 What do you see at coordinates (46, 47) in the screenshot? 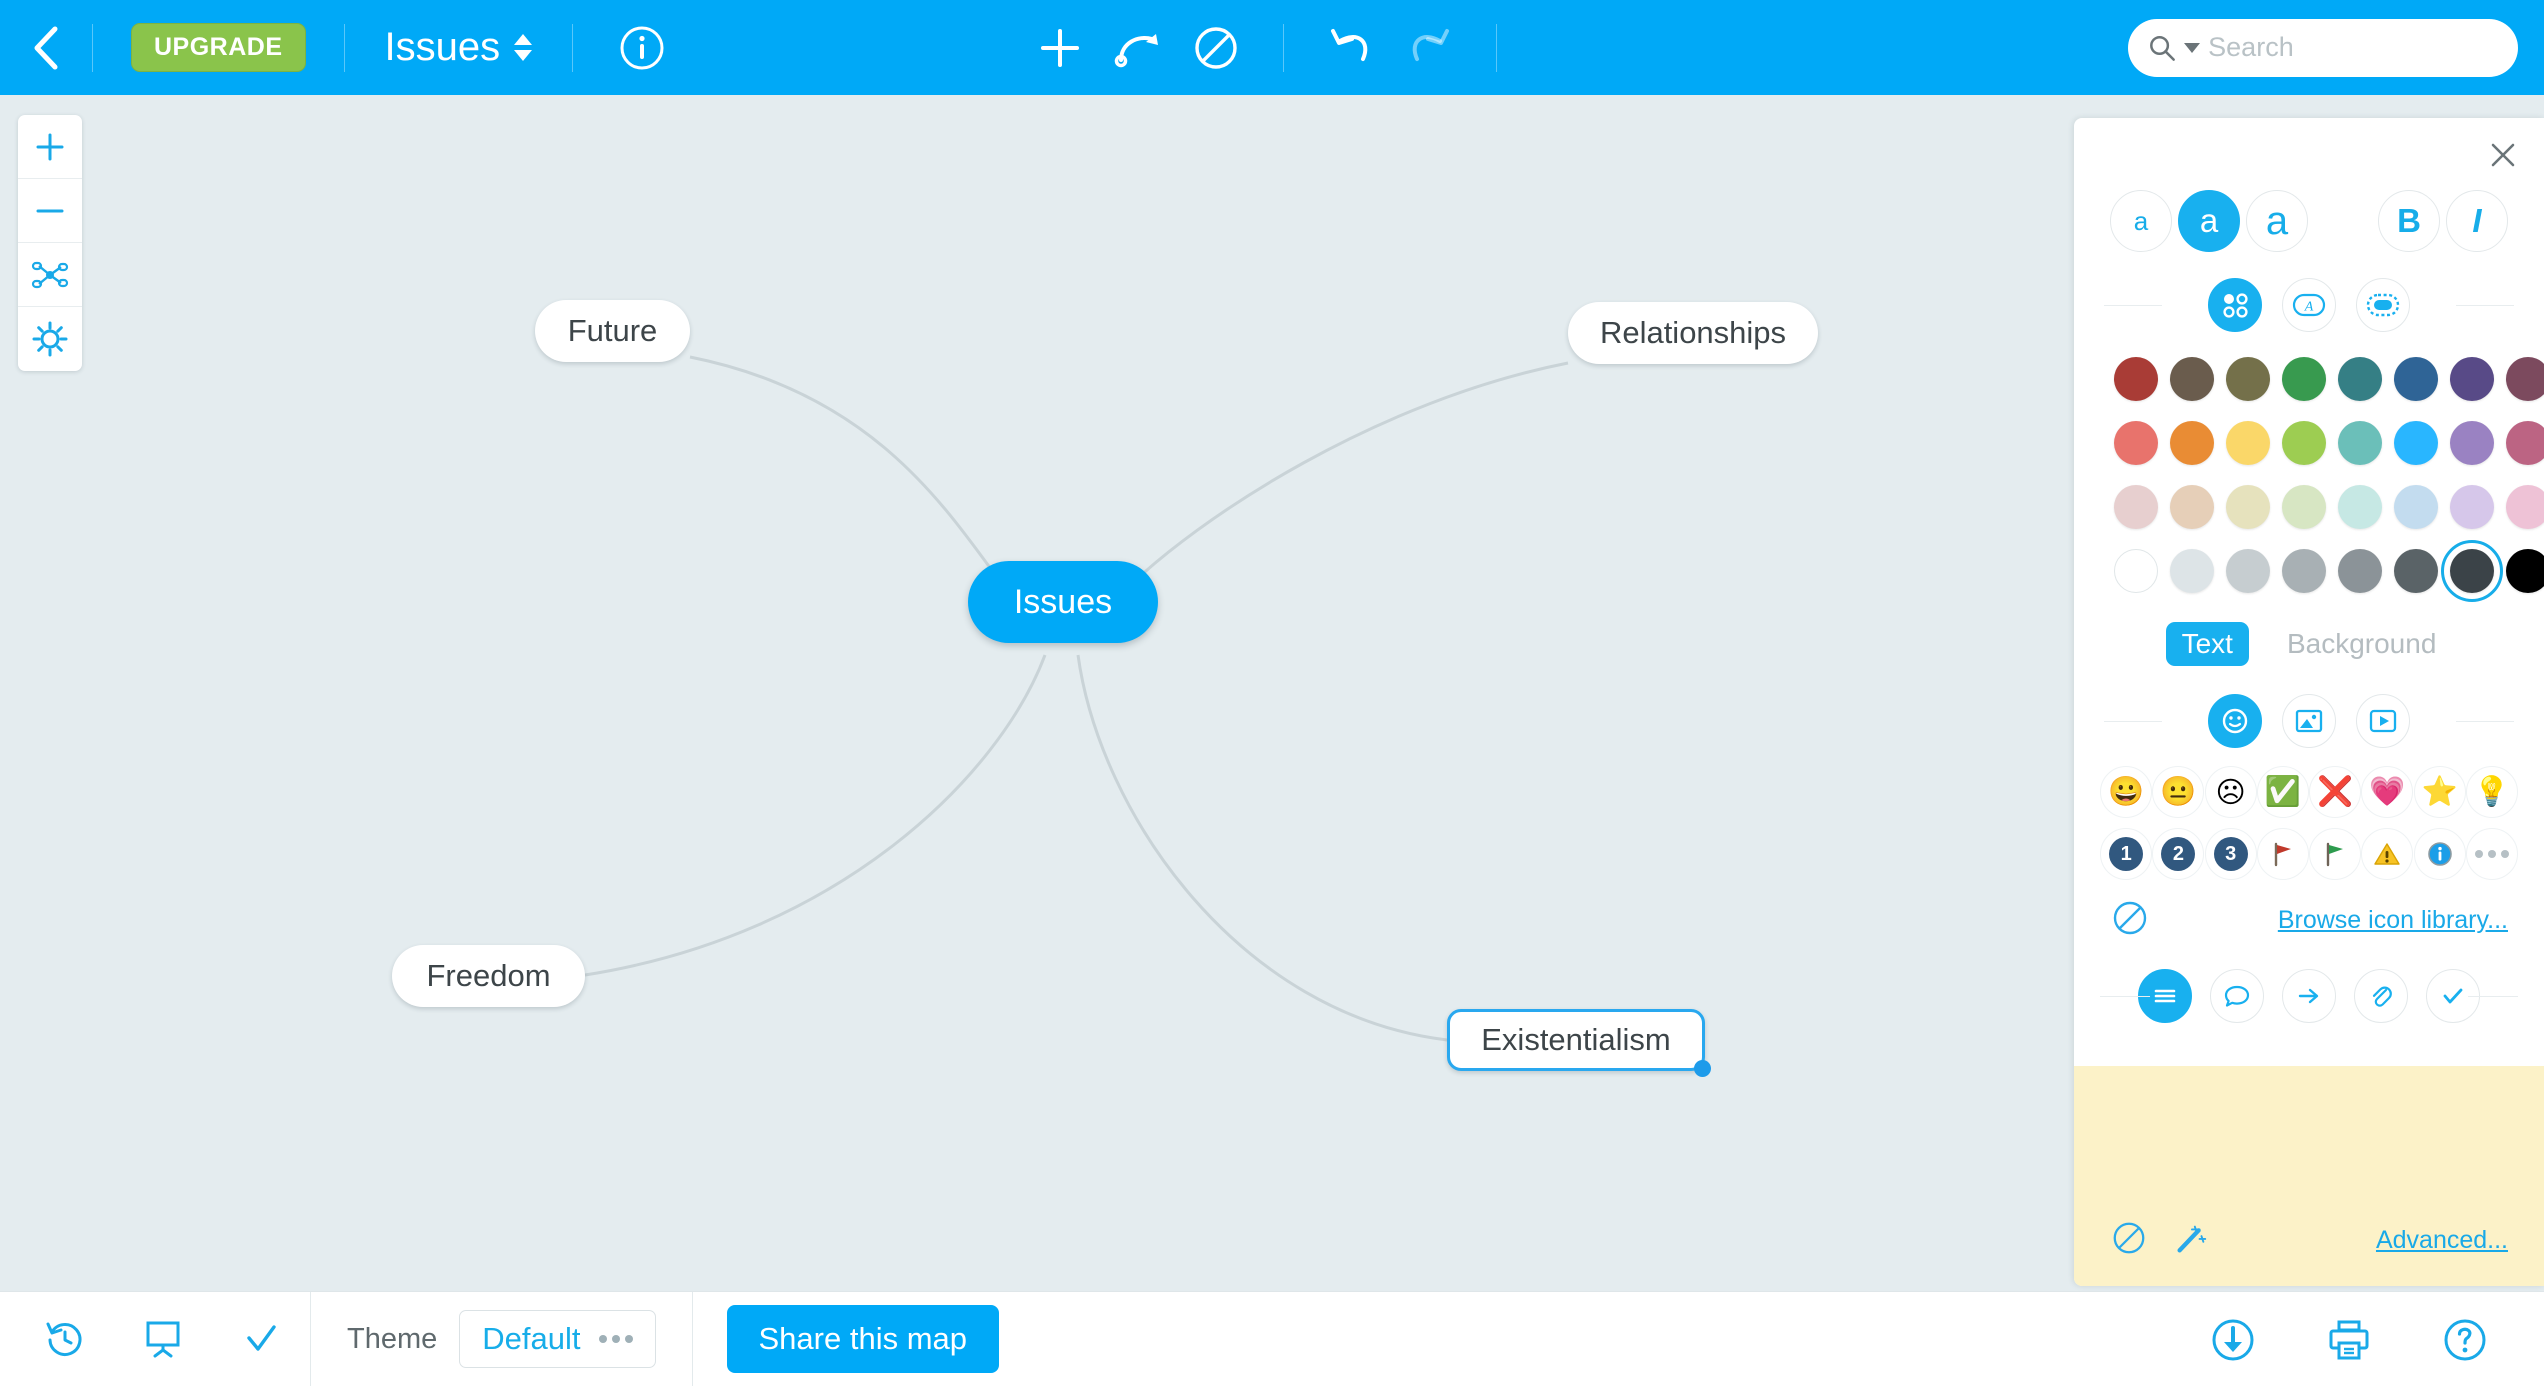
I see `back-button` at bounding box center [46, 47].